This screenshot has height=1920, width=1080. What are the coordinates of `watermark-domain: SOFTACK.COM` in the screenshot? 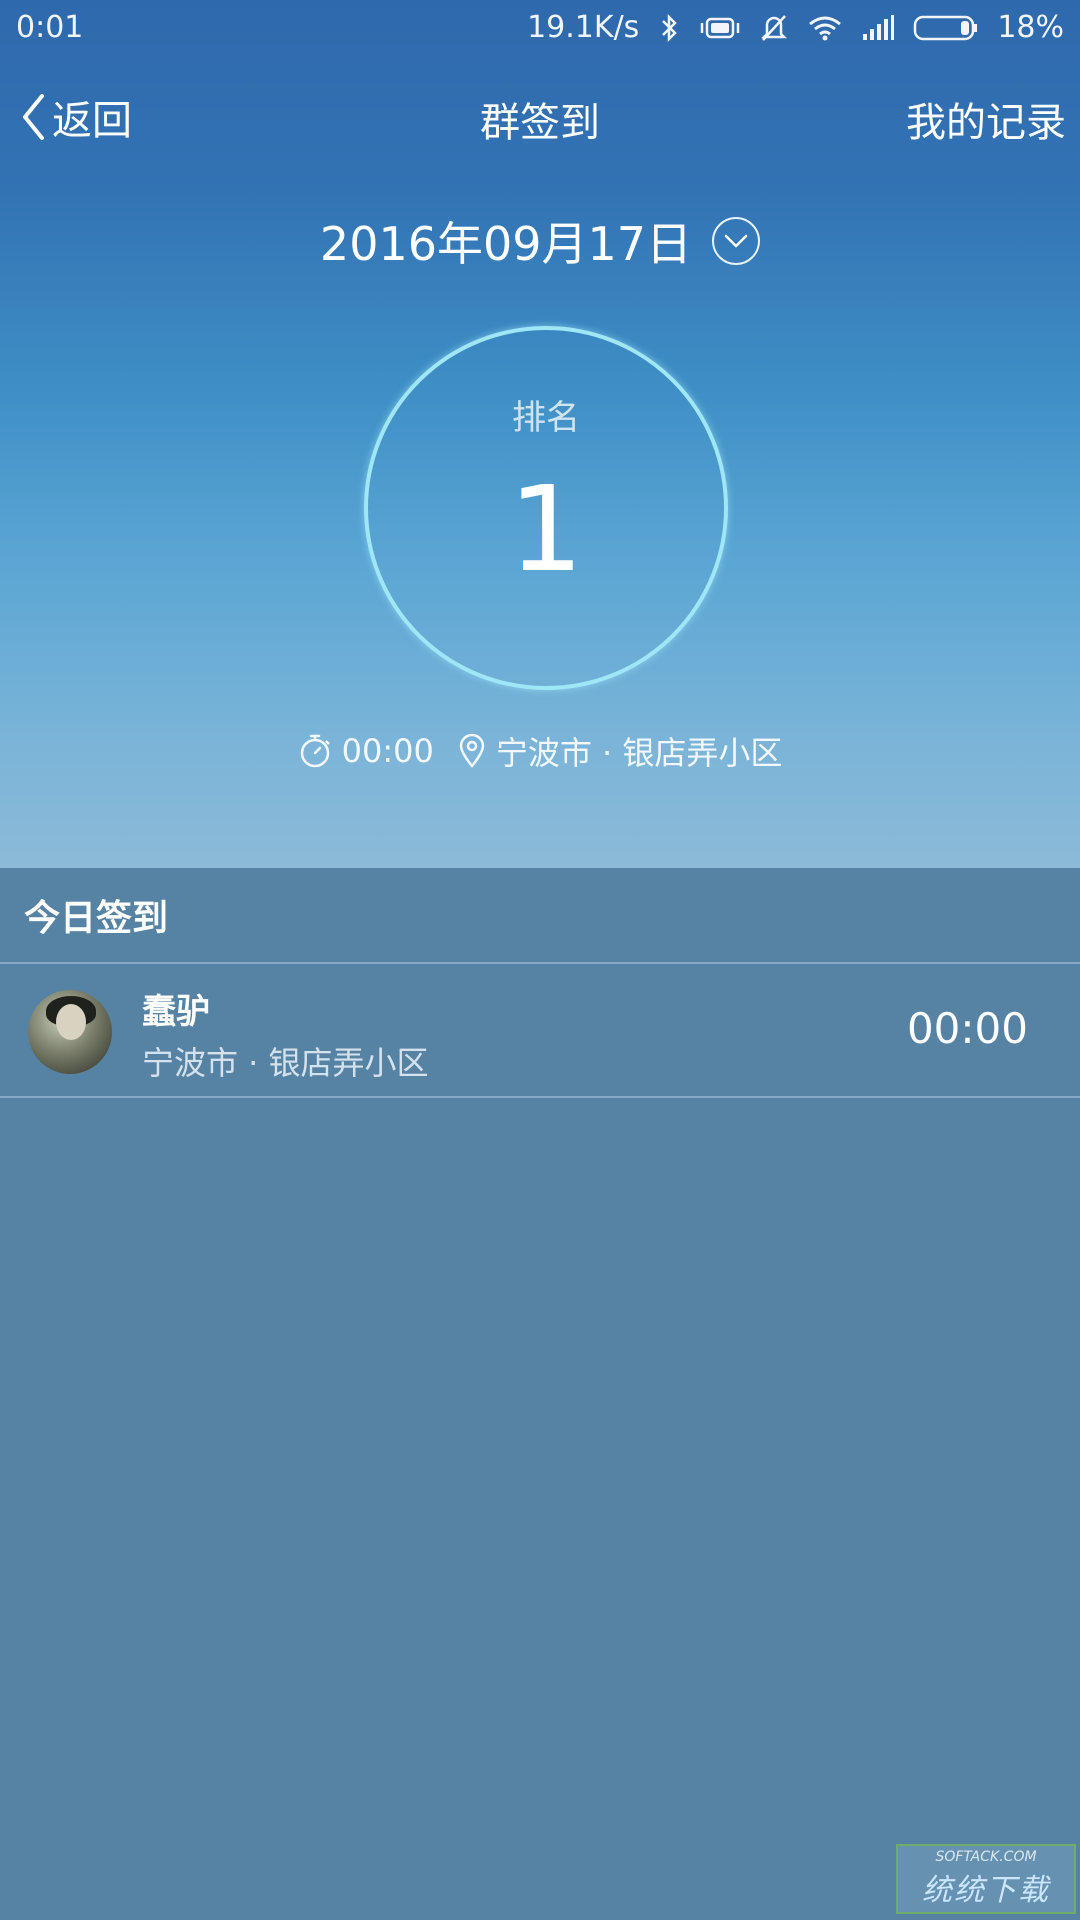 It's located at (986, 1857).